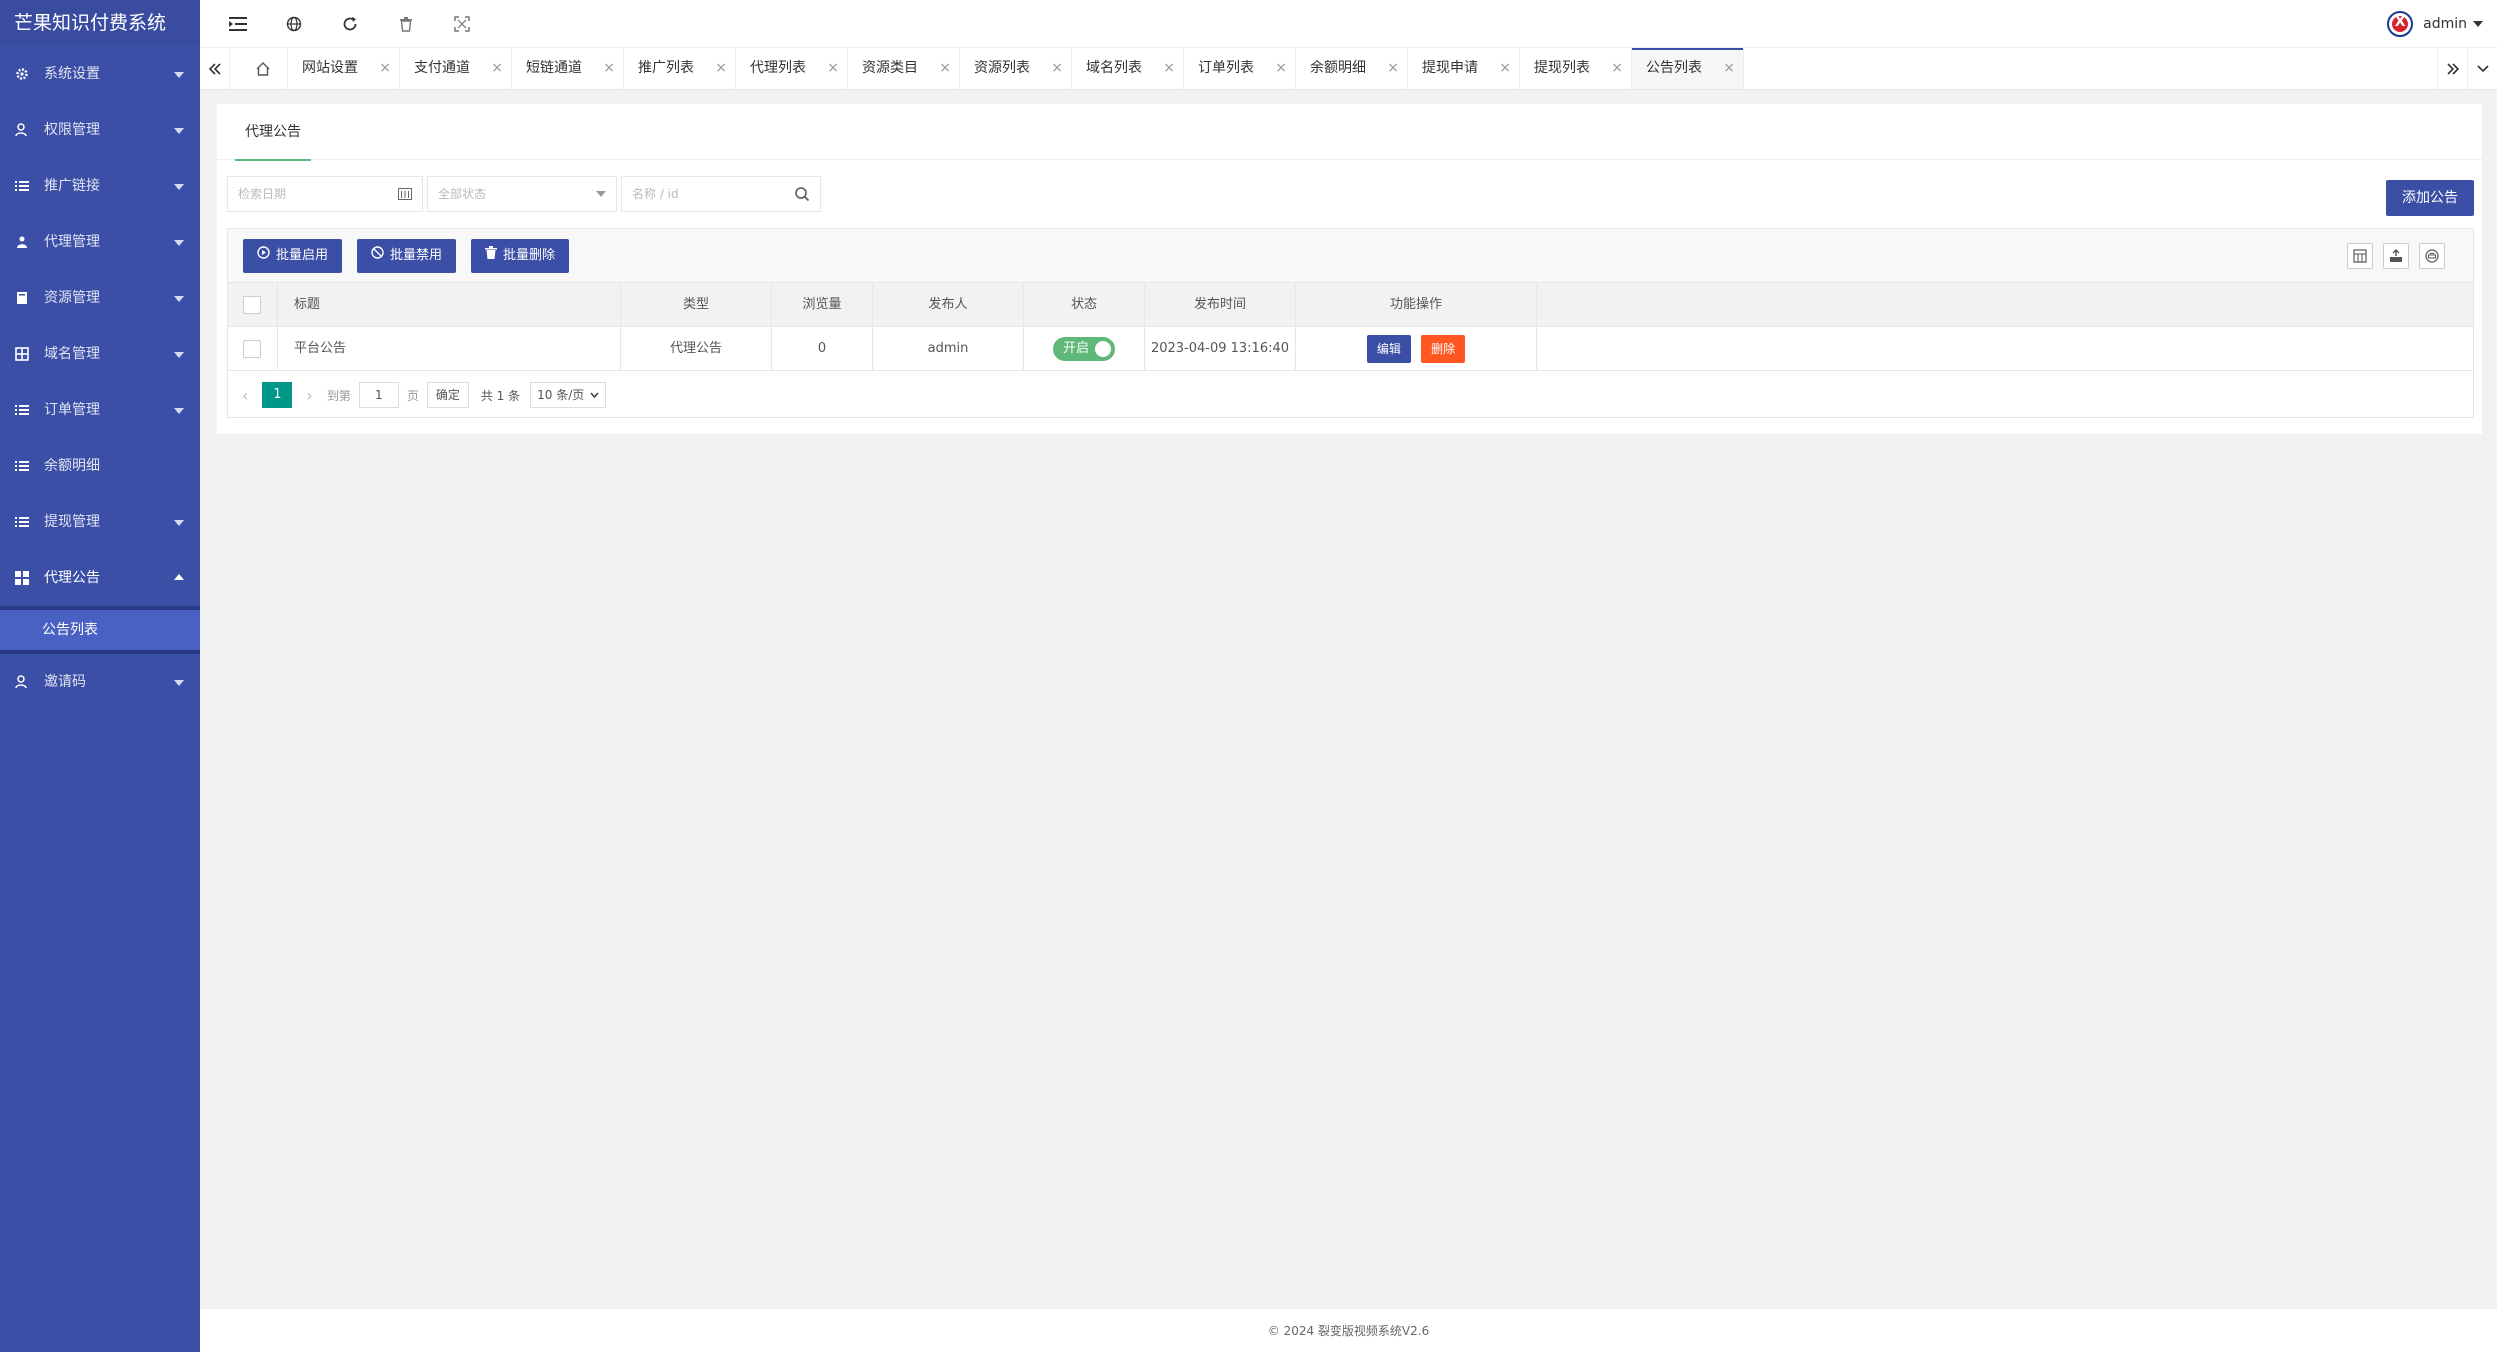 The image size is (2497, 1352). Describe the element at coordinates (792, 68) in the screenshot. I see `tab-agent-list: 代理列表 ×` at that location.